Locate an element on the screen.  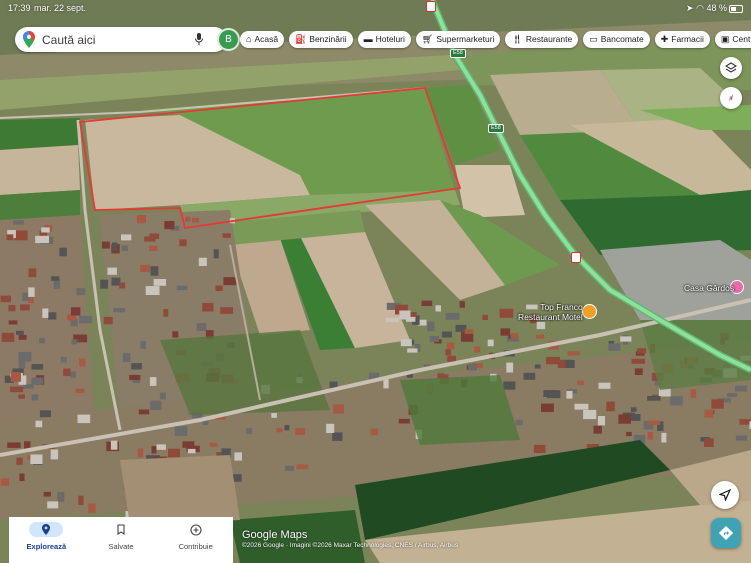
chip-benzinarii: ⛽ Benzinării is located at coordinates (321, 39).